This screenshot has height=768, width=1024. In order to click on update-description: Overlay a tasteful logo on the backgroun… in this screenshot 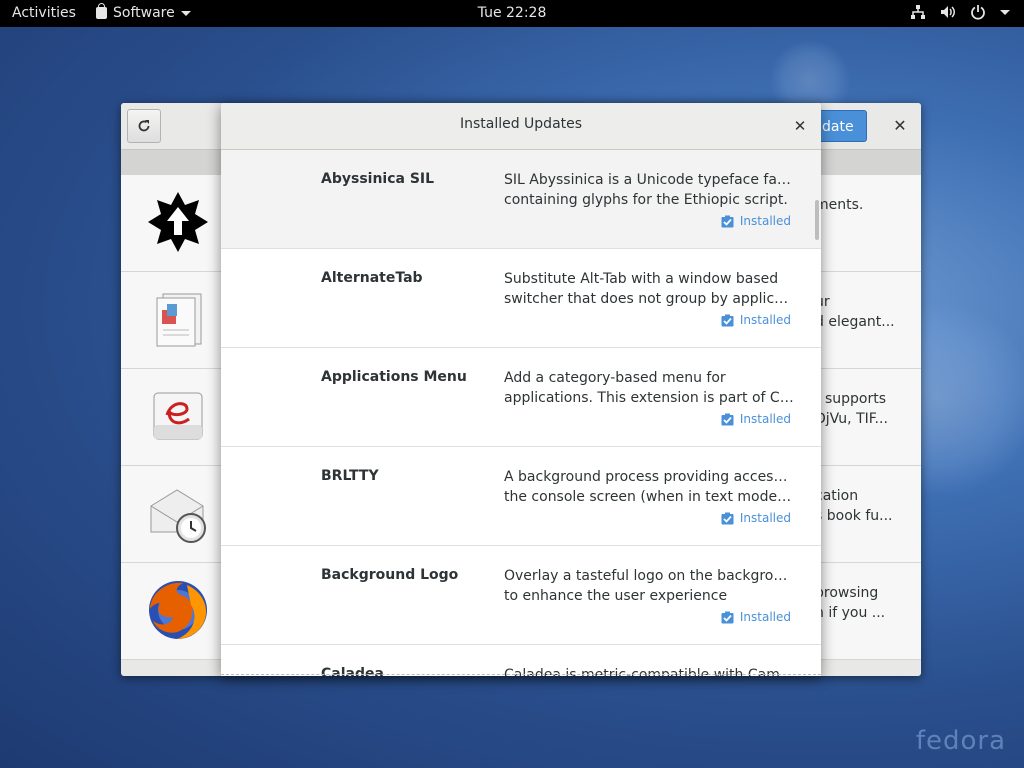, I will do `click(649, 576)`.